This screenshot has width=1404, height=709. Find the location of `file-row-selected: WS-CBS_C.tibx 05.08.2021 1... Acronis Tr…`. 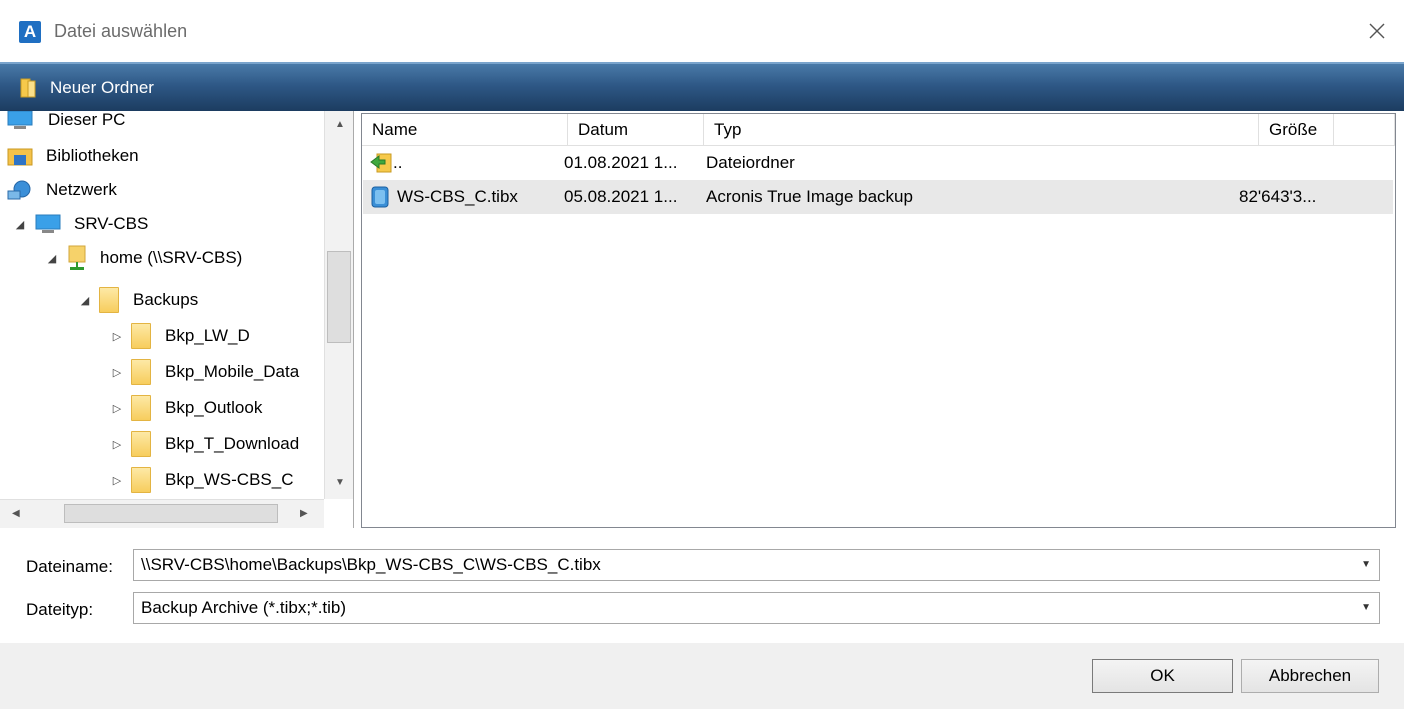

file-row-selected: WS-CBS_C.tibx 05.08.2021 1... Acronis Tr… is located at coordinates (878, 197).